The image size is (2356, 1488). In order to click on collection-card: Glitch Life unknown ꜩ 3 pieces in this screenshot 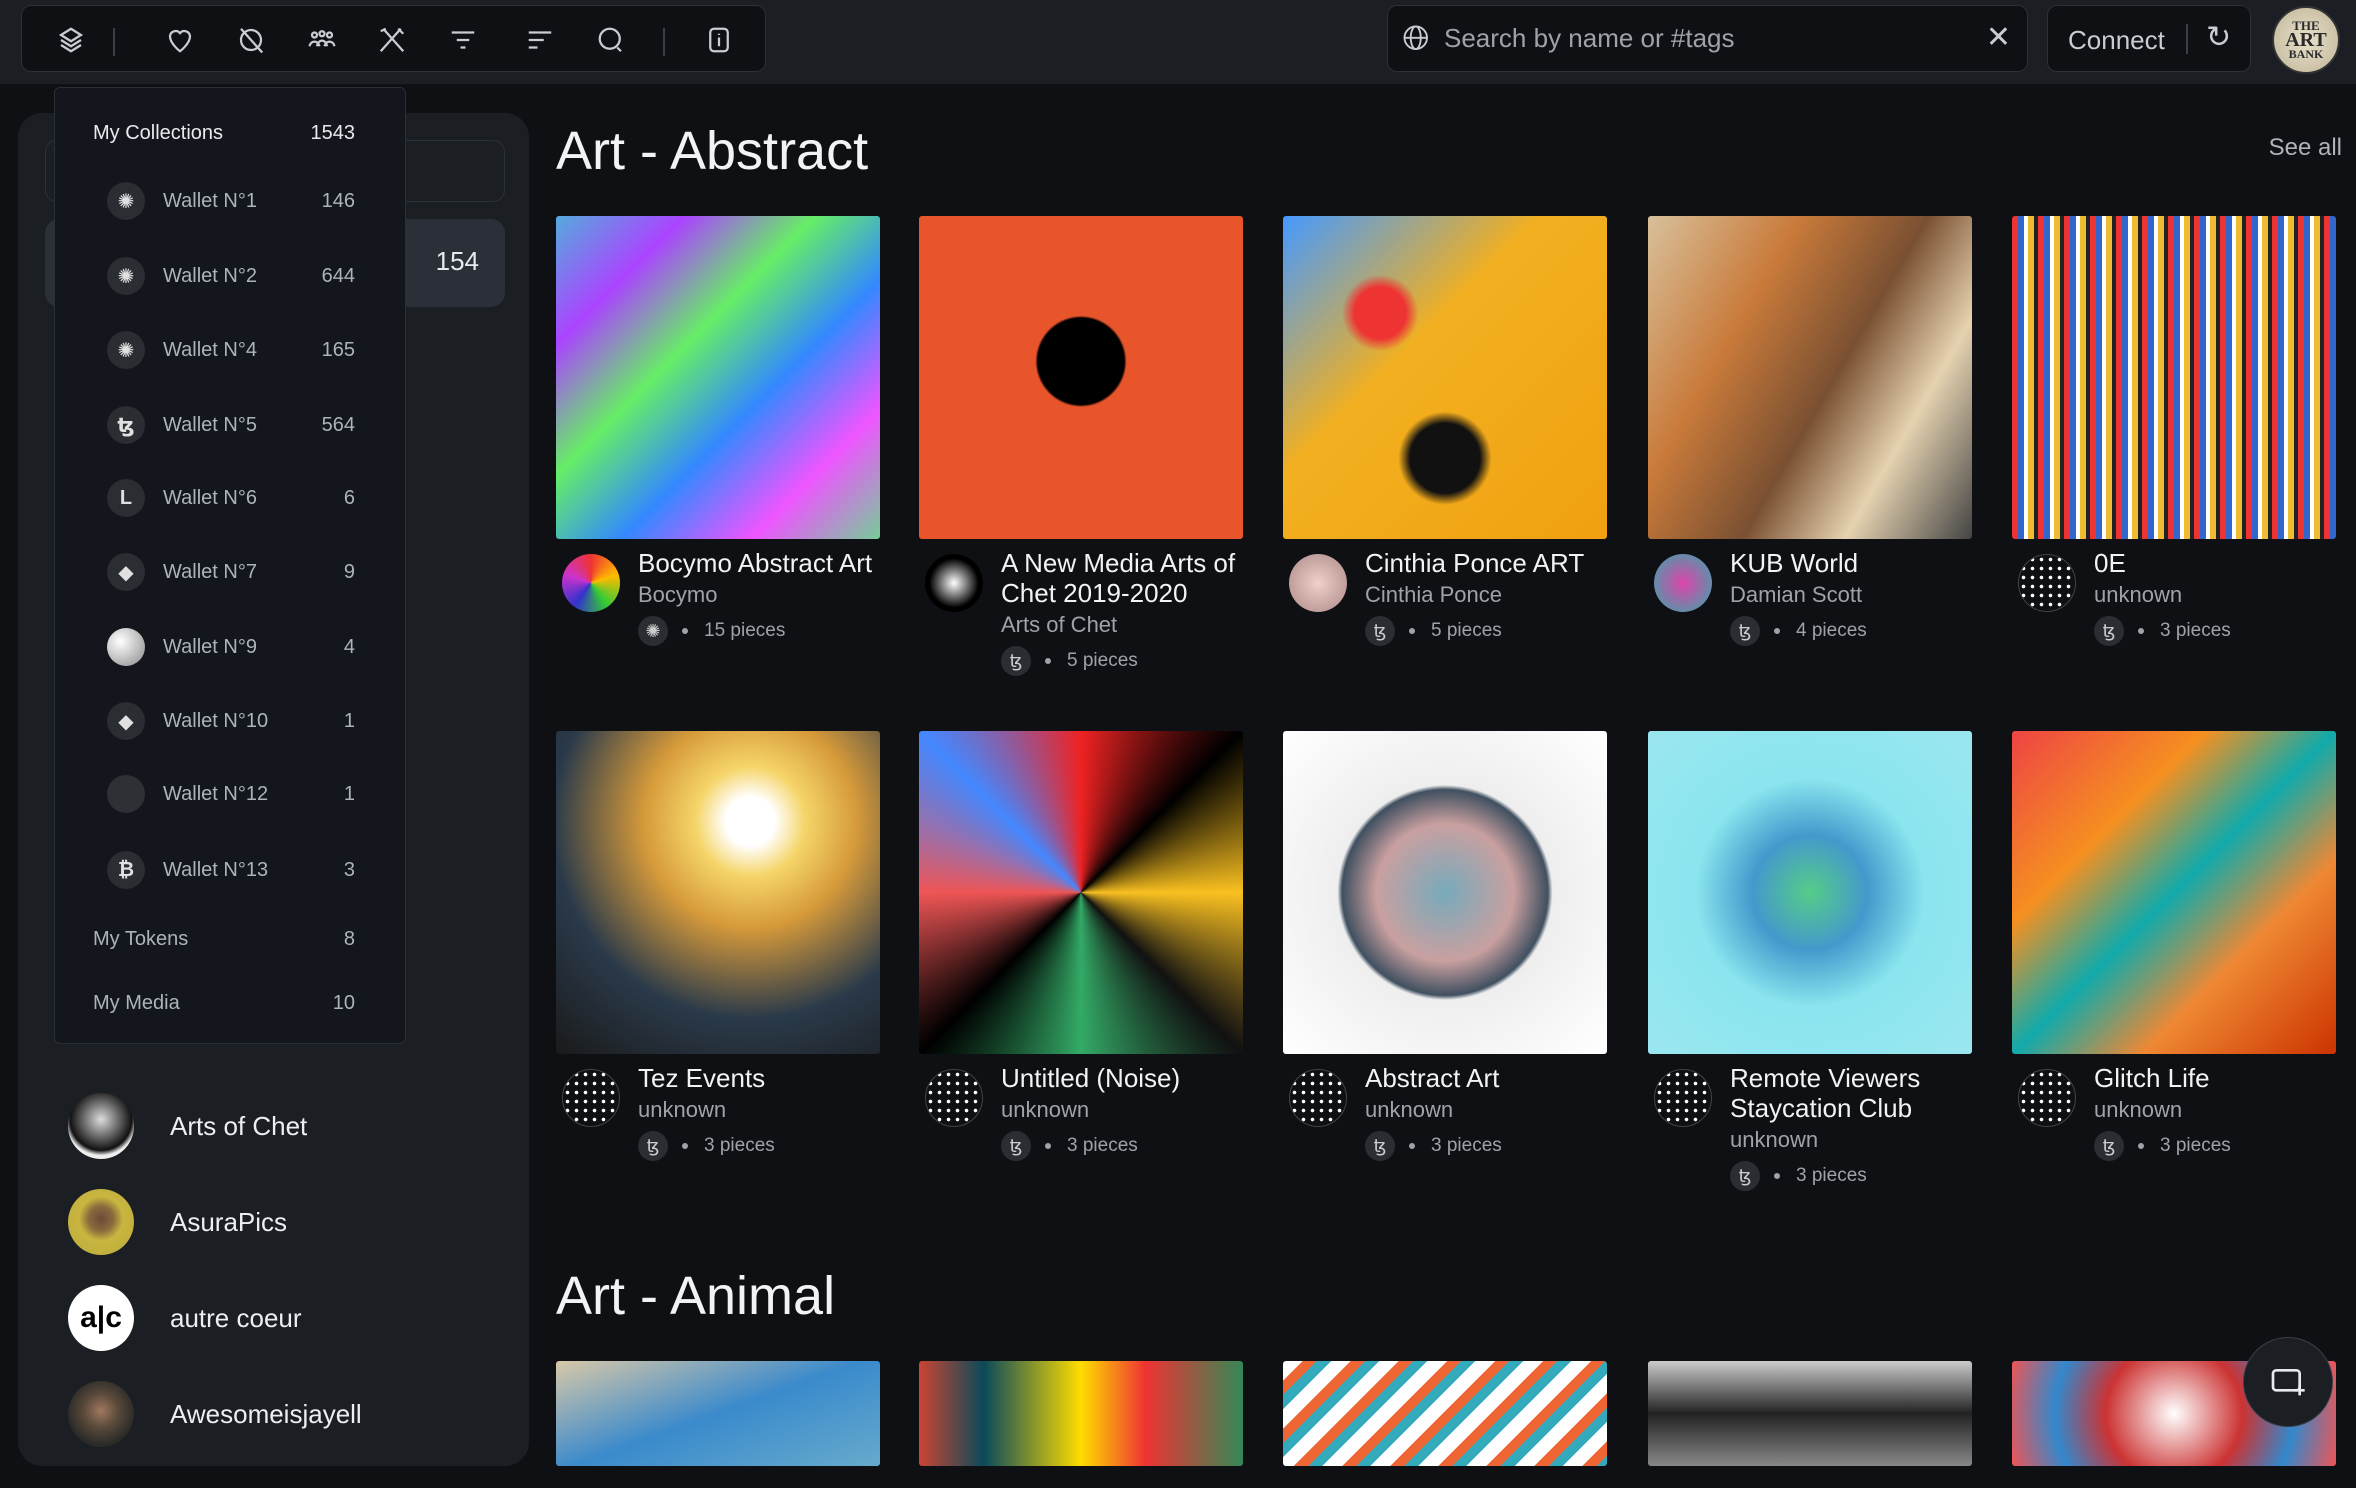, I will do `click(2174, 946)`.